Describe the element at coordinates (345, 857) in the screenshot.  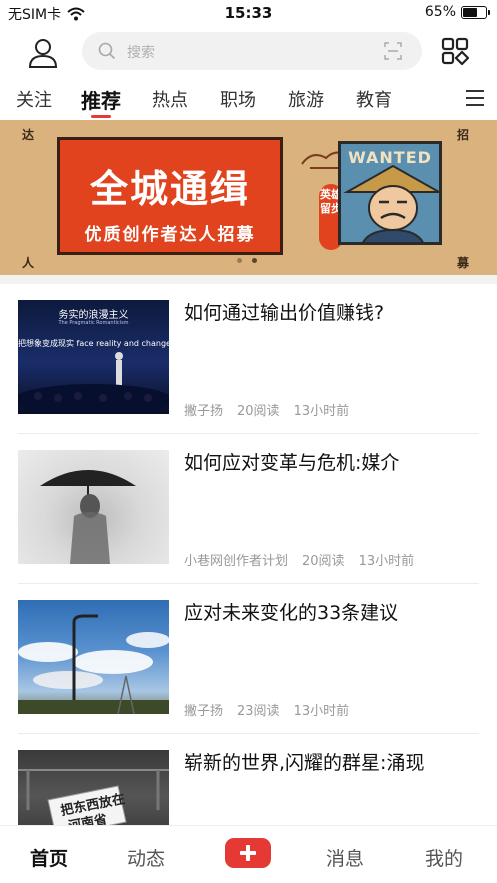
I see `nav-messages: 消息` at that location.